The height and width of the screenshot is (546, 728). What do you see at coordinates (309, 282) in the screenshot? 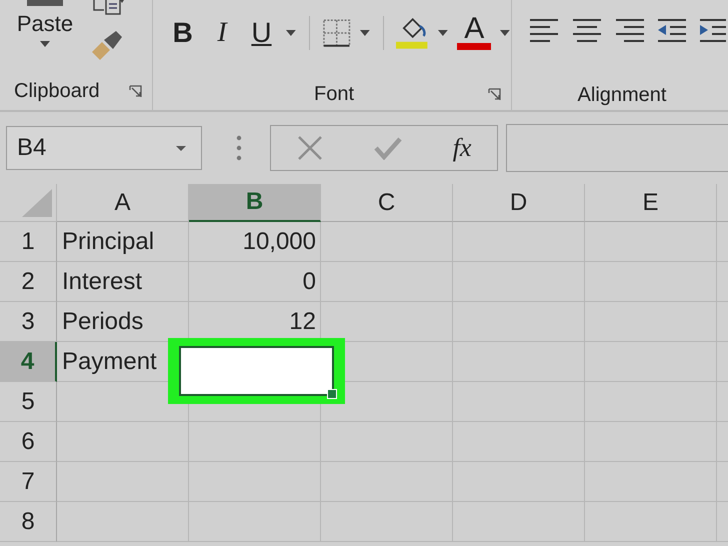
I see `table-cell: 0` at bounding box center [309, 282].